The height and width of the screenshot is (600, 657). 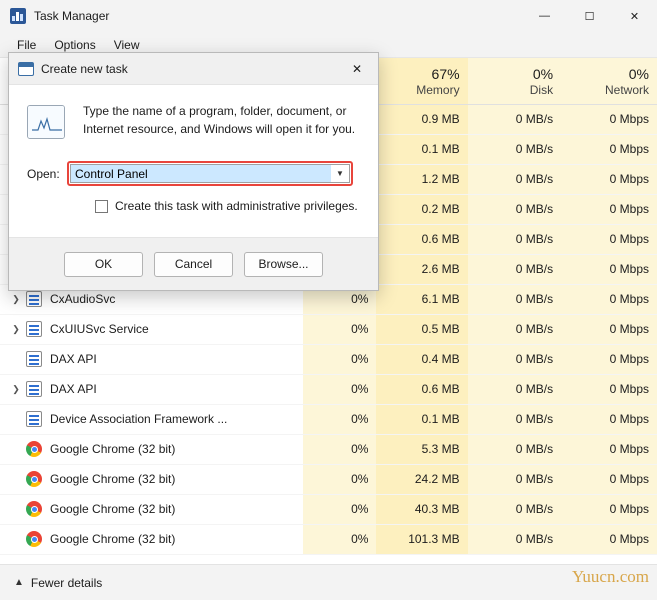 What do you see at coordinates (357, 68) in the screenshot?
I see `dialog-close-button: ✕` at bounding box center [357, 68].